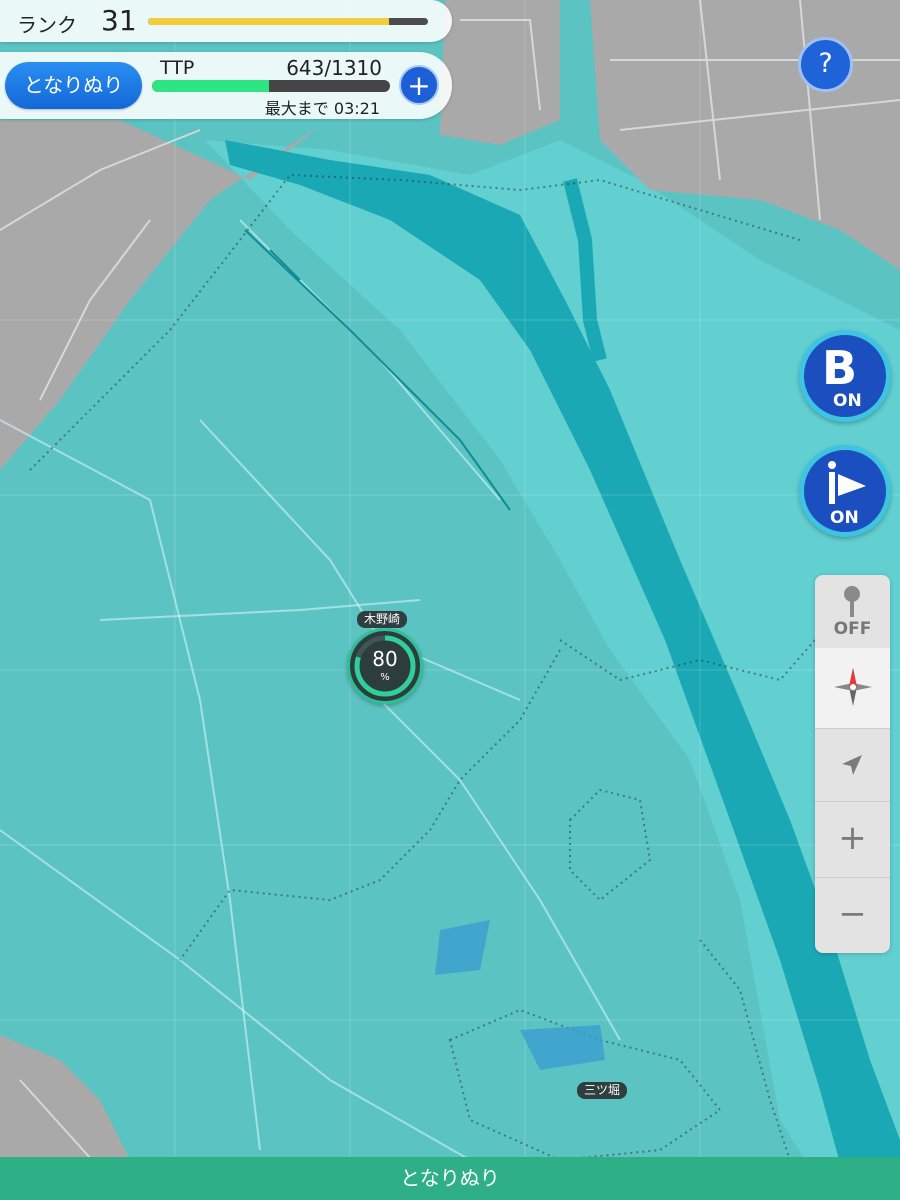 The width and height of the screenshot is (900, 1200). I want to click on area-percent-unit: %, so click(385, 677).